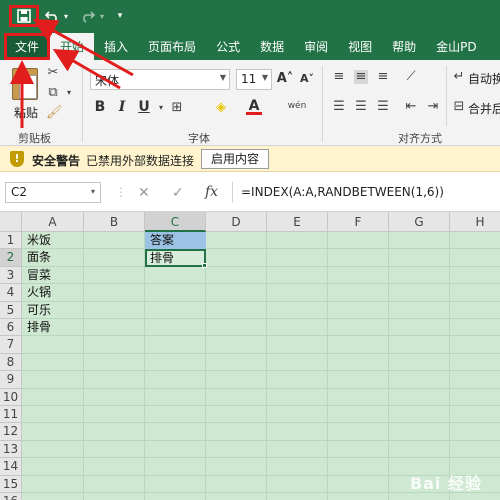 The height and width of the screenshot is (500, 500). I want to click on italic-button: I, so click(122, 107).